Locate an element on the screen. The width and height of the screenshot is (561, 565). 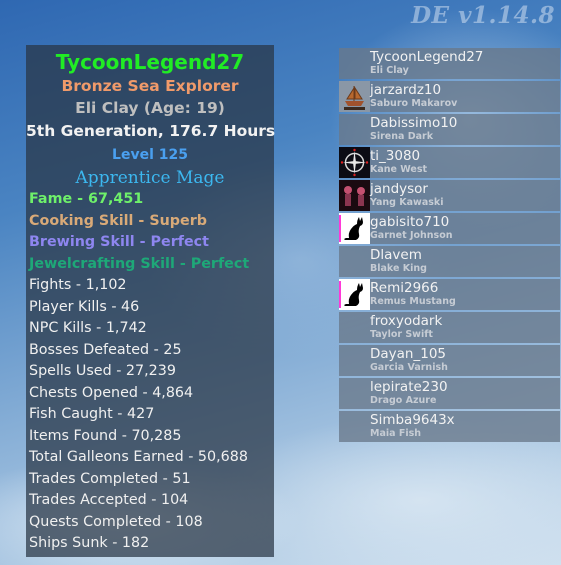
stat-quests-completed: Quests Completed - 108 is located at coordinates (116, 521).